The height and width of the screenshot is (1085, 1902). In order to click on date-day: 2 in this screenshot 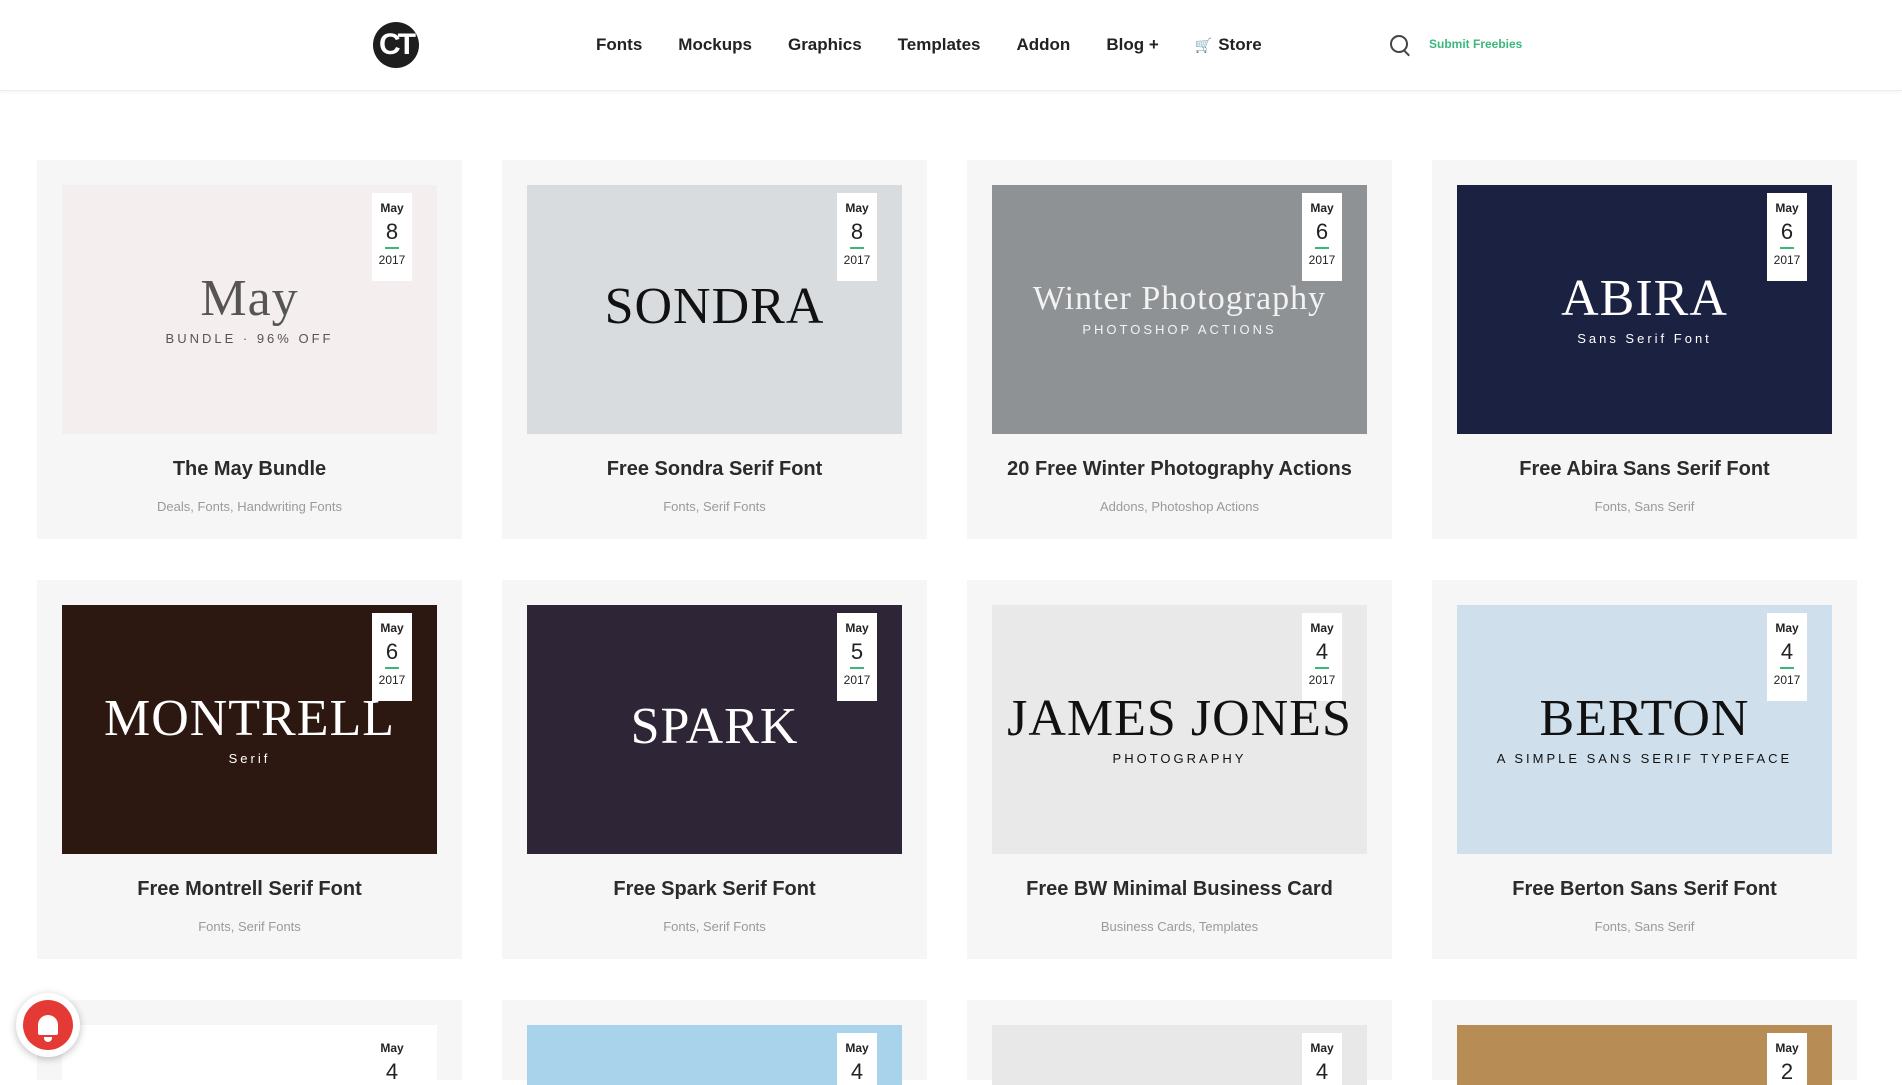, I will do `click(1787, 1071)`.